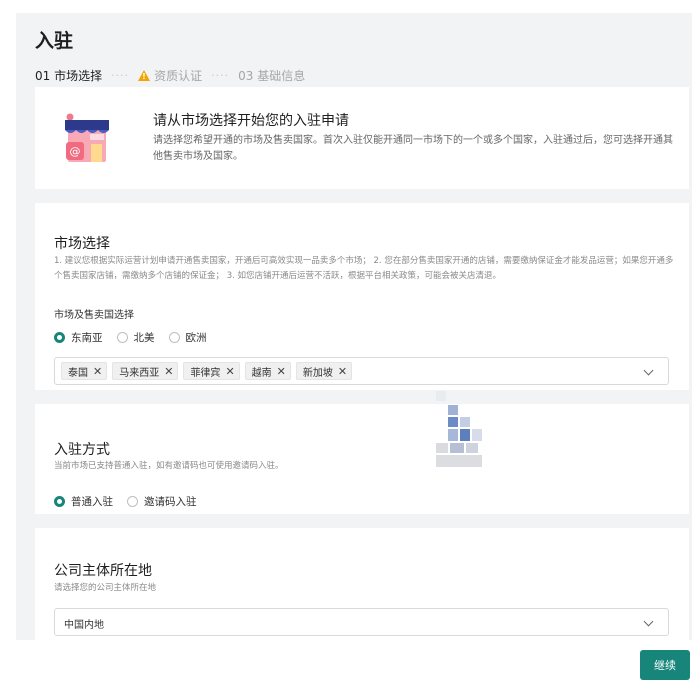  What do you see at coordinates (324, 371) in the screenshot?
I see `country-tag: 新加坡 ✕` at bounding box center [324, 371].